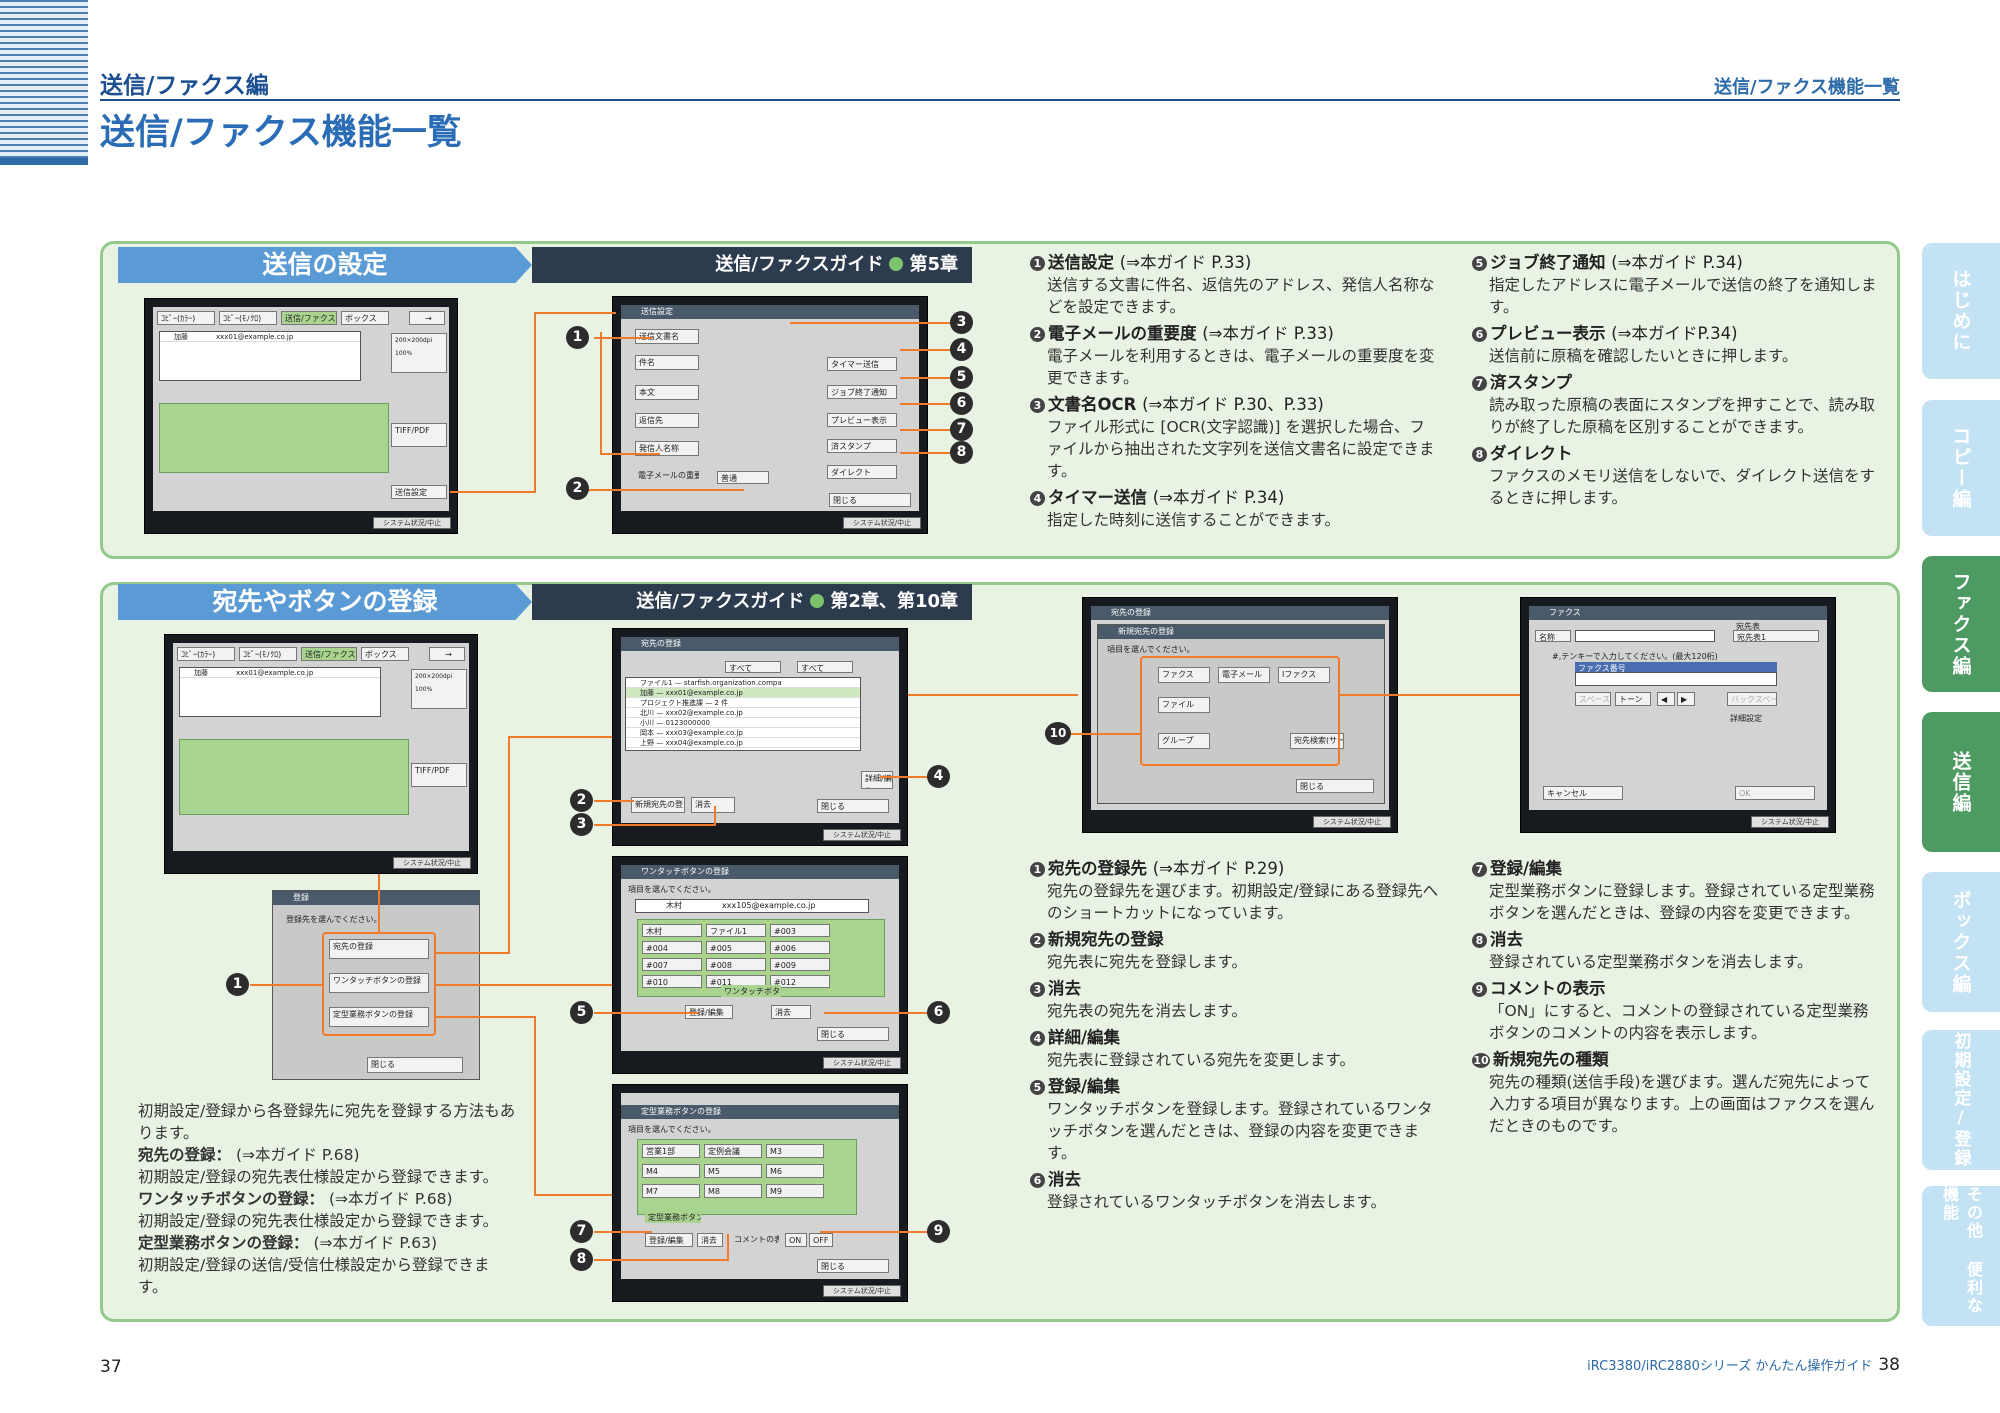 The width and height of the screenshot is (2000, 1413). I want to click on favorite-button: 営業1部, so click(671, 1151).